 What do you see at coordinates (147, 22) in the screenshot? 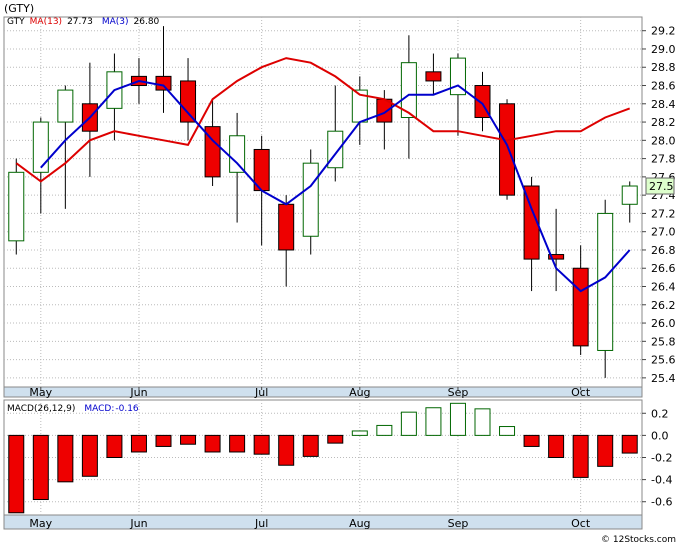
I see `price-legend-value: 26.80` at bounding box center [147, 22].